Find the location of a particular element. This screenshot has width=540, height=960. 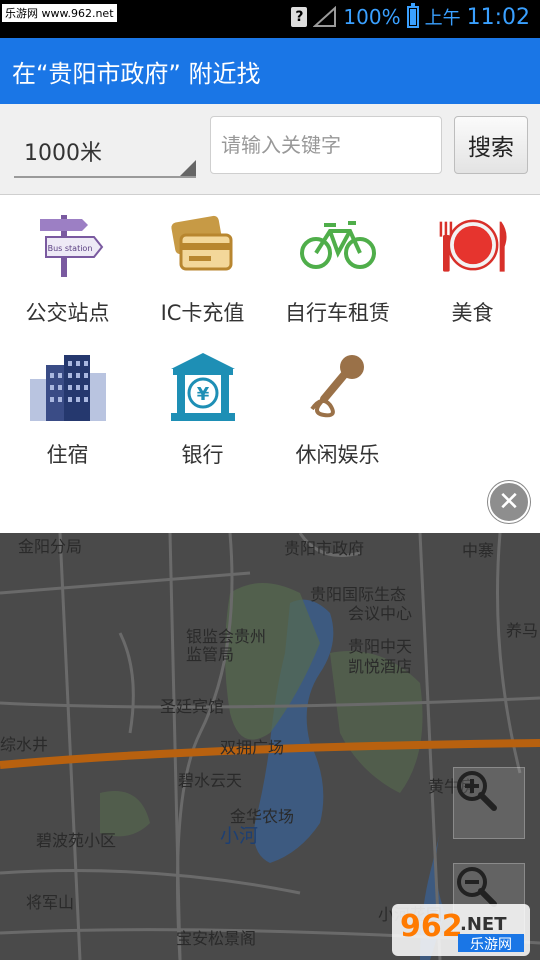

clock: 11:02 is located at coordinates (498, 17).